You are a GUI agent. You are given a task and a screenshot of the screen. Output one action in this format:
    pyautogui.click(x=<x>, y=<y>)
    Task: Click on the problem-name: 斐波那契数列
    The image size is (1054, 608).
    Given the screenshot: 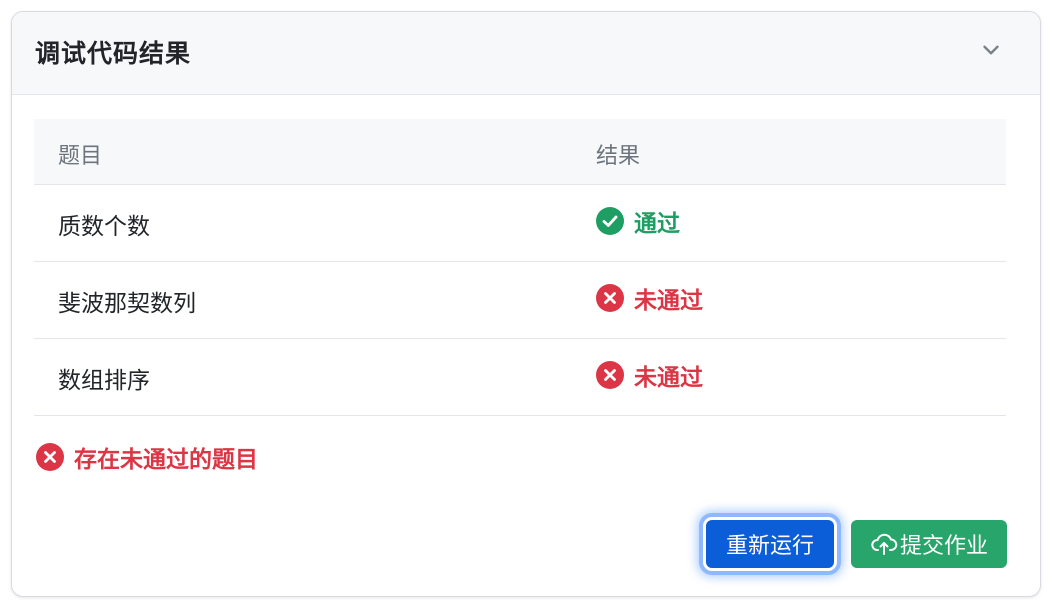 What is the action you would take?
    pyautogui.click(x=127, y=304)
    